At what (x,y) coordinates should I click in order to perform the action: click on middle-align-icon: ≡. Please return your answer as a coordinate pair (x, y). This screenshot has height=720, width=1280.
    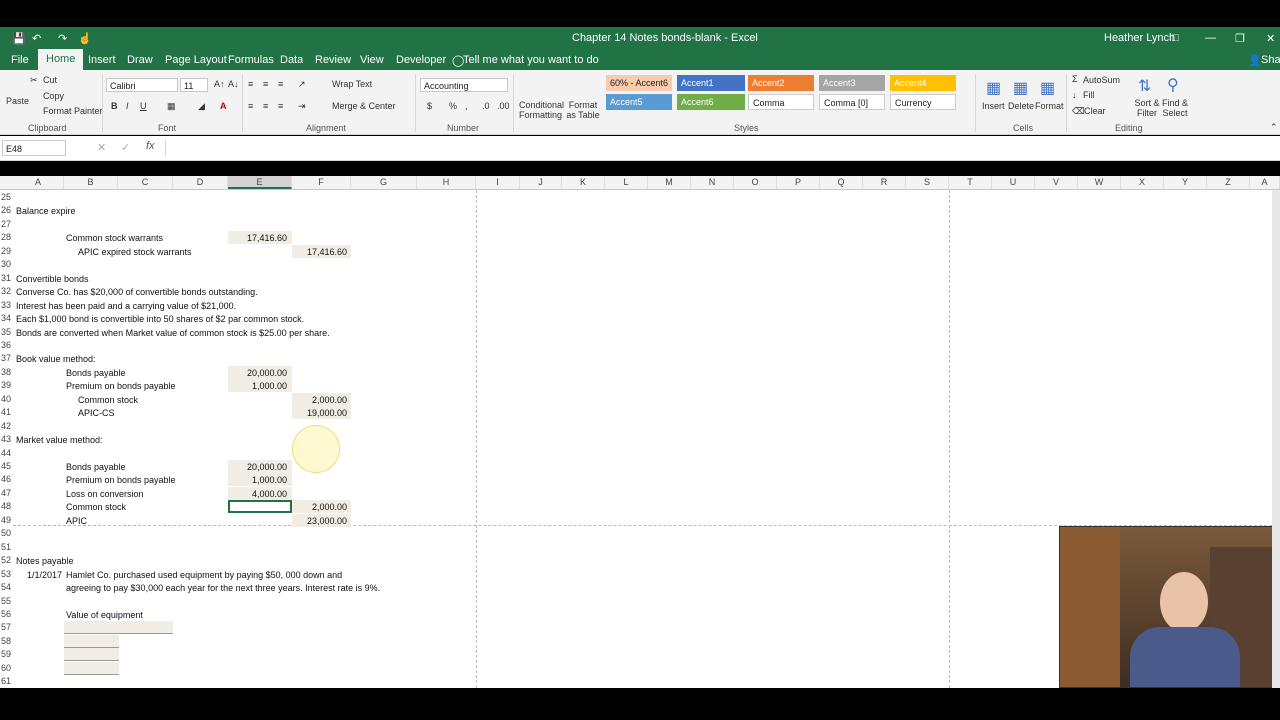
    Looking at the image, I should click on (265, 84).